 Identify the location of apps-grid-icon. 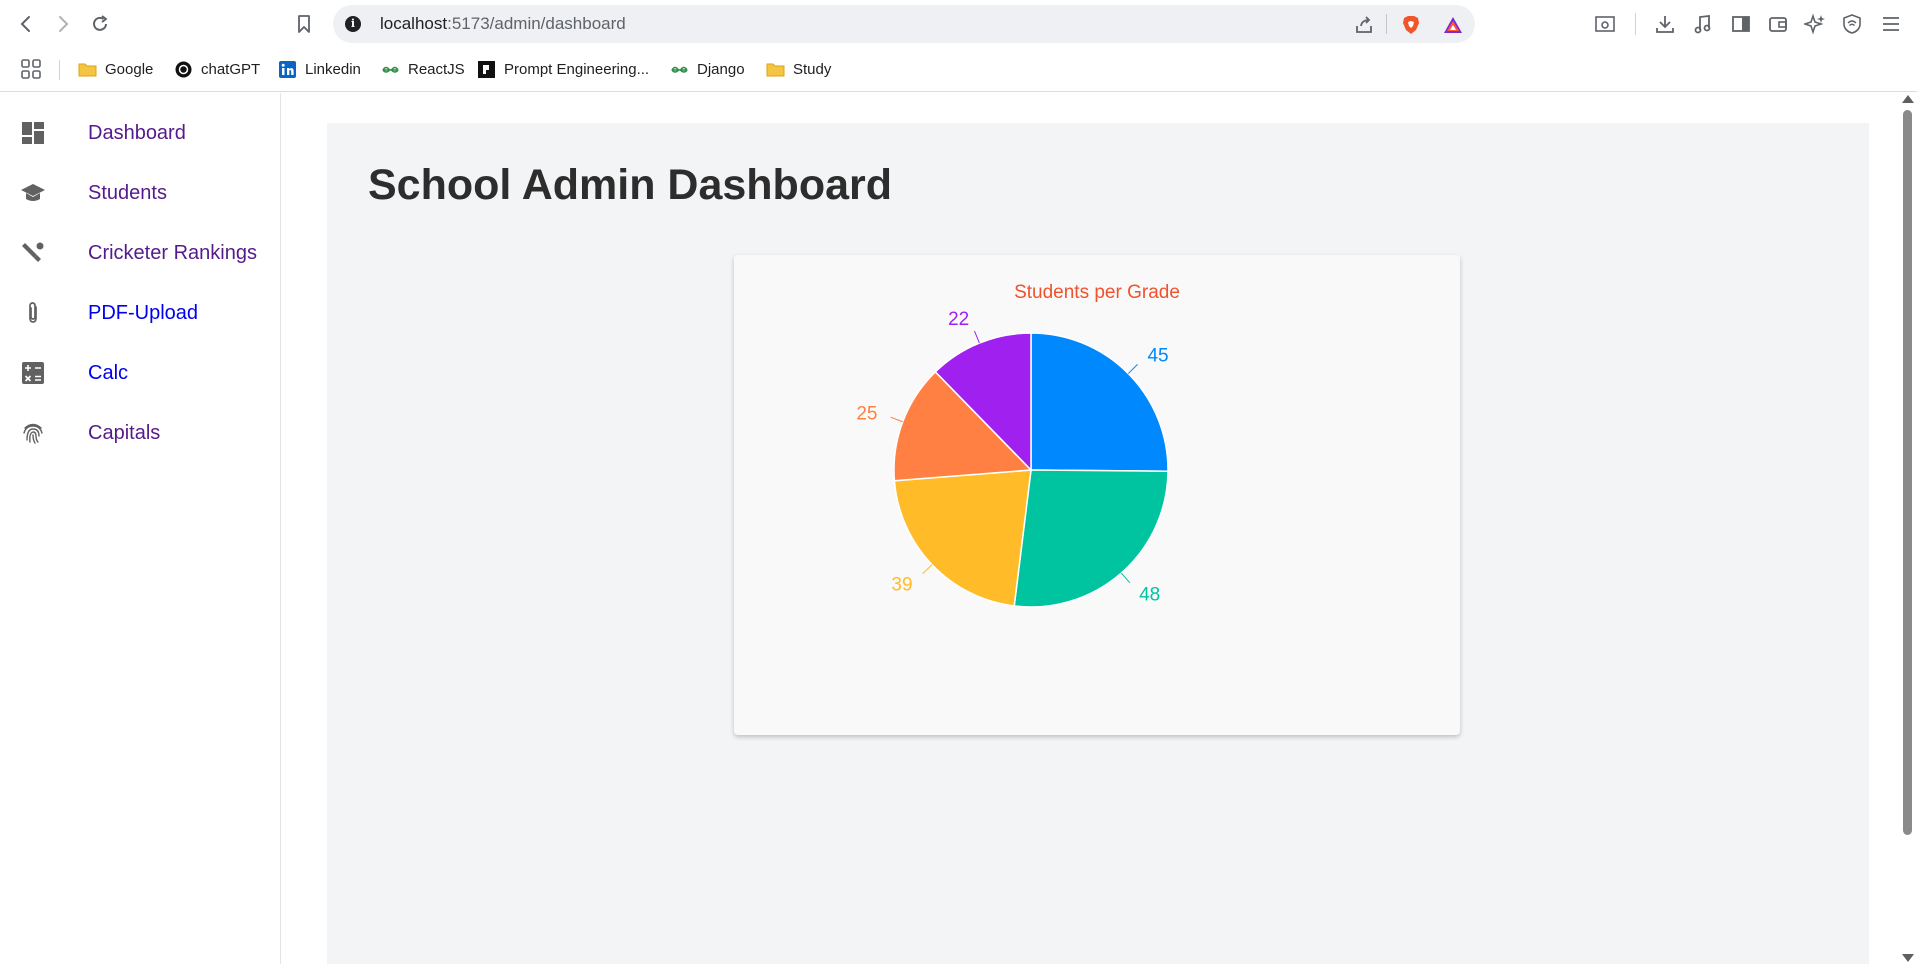
(31, 69).